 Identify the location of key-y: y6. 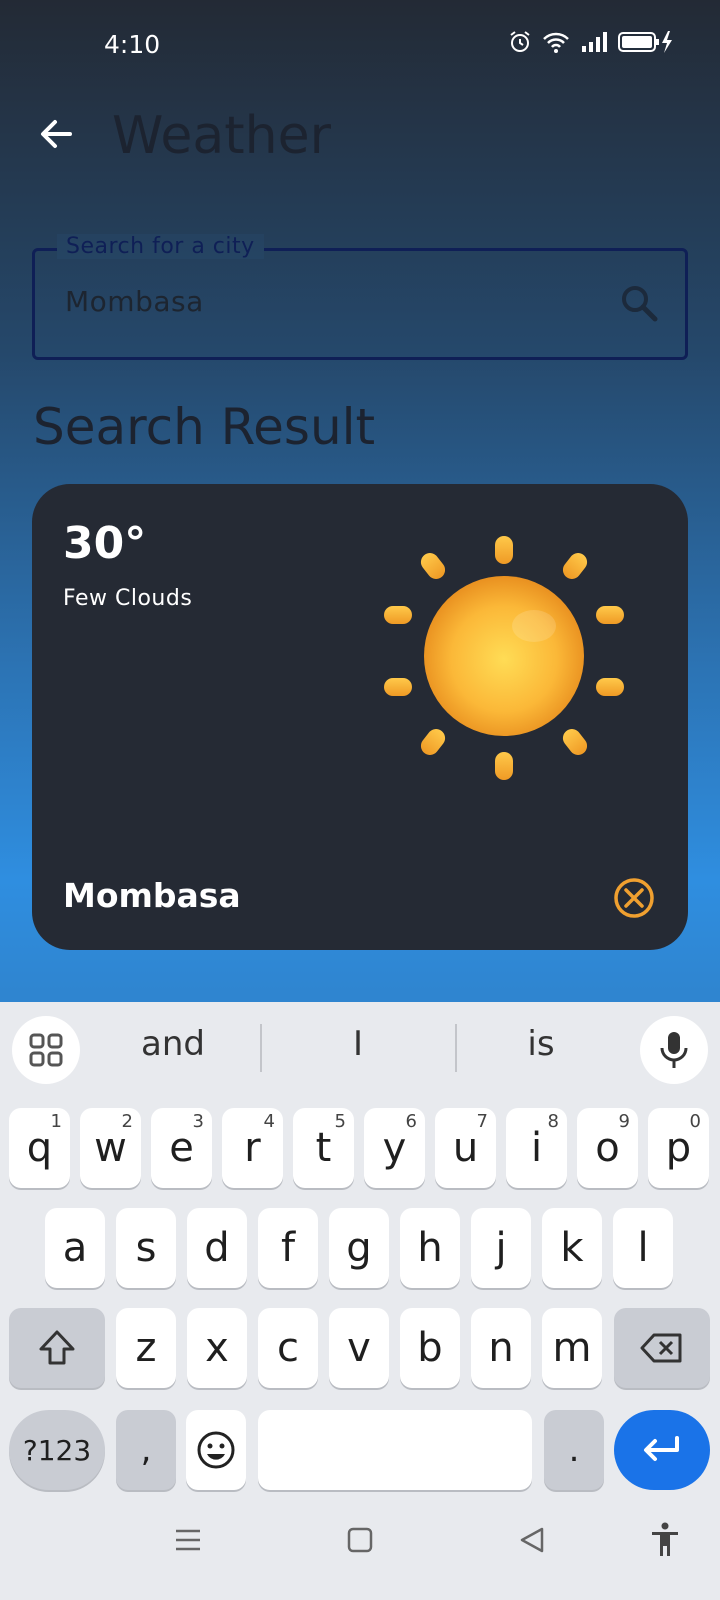
(394, 1148).